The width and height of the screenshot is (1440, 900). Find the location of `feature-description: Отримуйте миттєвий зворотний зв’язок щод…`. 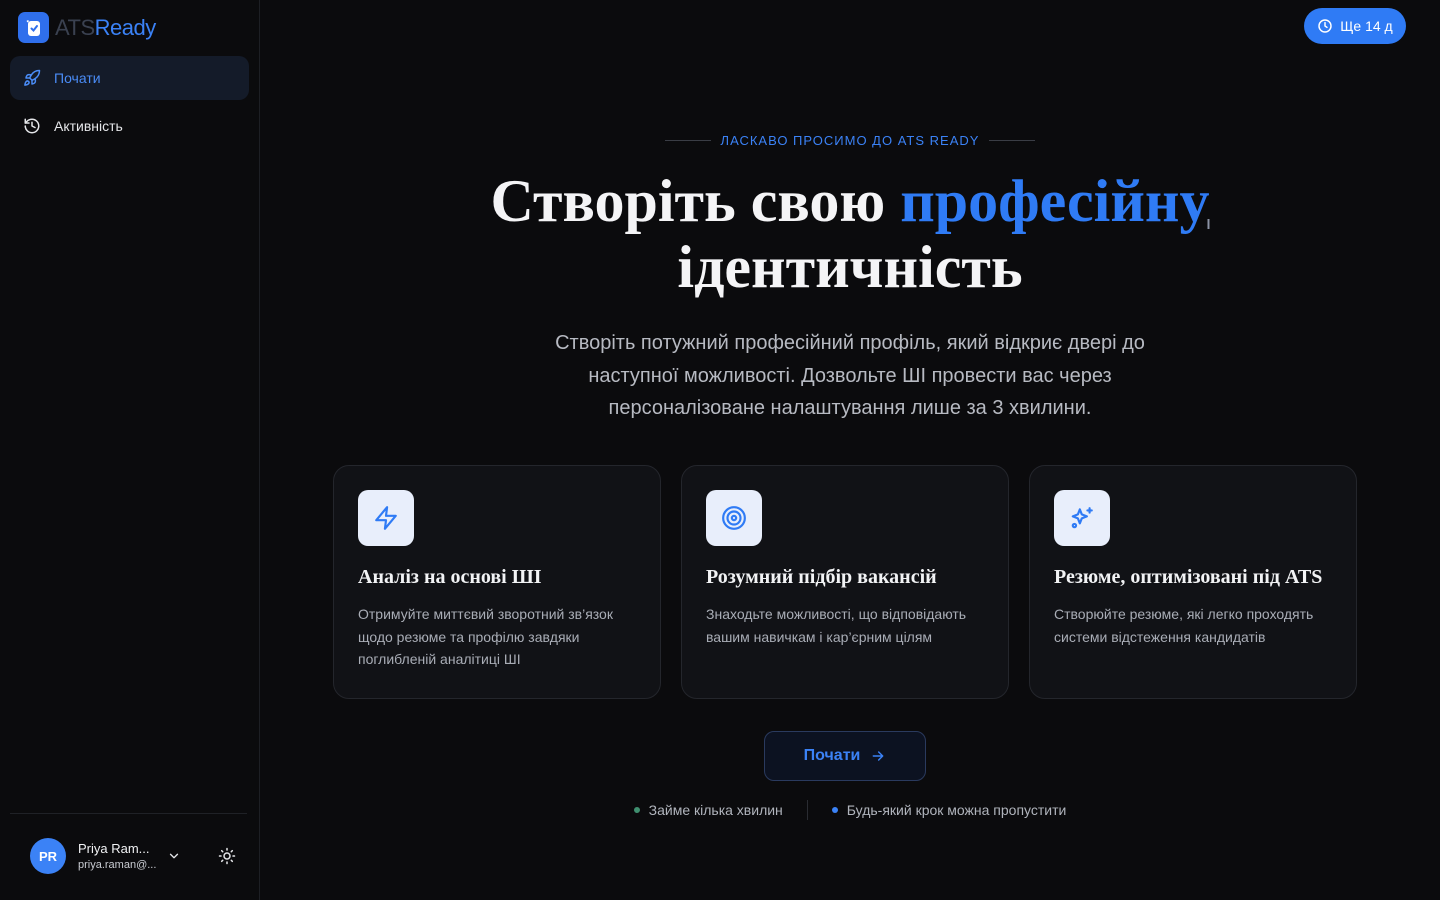

feature-description: Отримуйте миттєвий зворотний зв’язок щод… is located at coordinates (485, 636).